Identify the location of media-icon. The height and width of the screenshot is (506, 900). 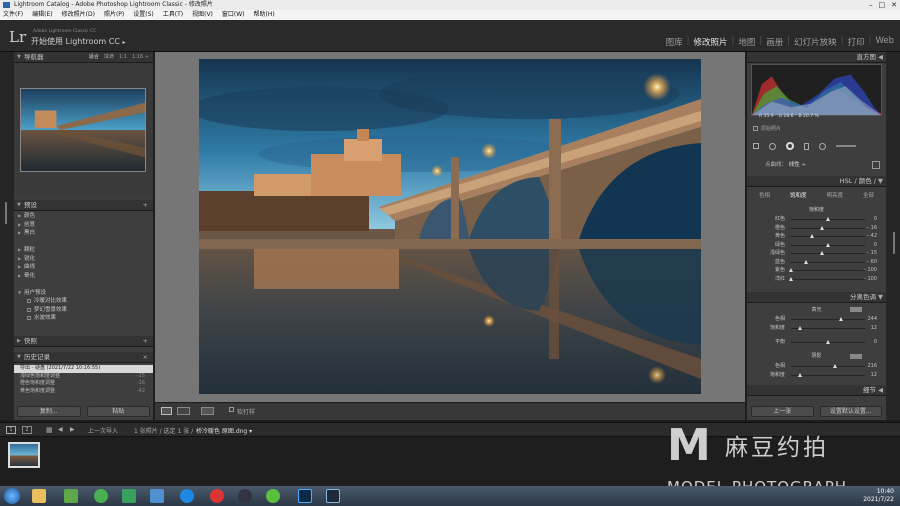
(129, 496).